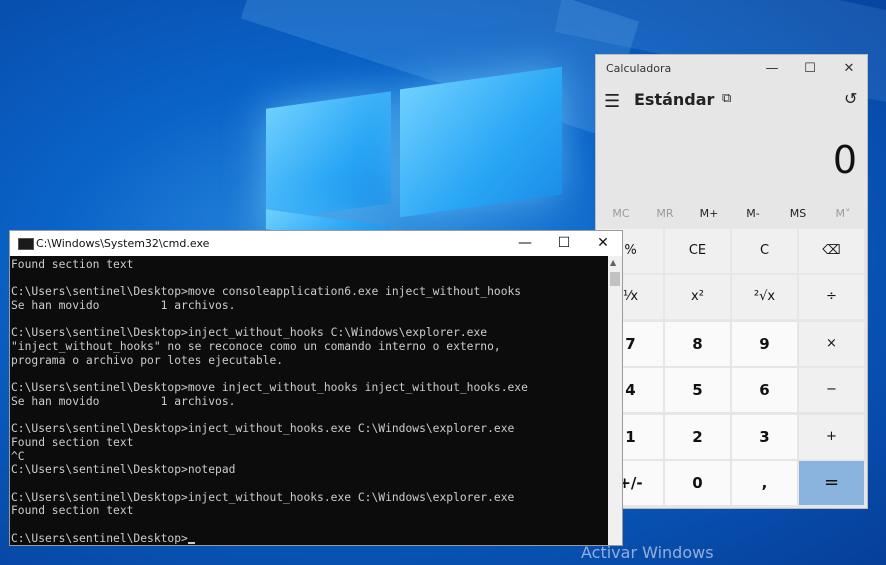  What do you see at coordinates (764, 344) in the screenshot?
I see `digit-9-button: 9` at bounding box center [764, 344].